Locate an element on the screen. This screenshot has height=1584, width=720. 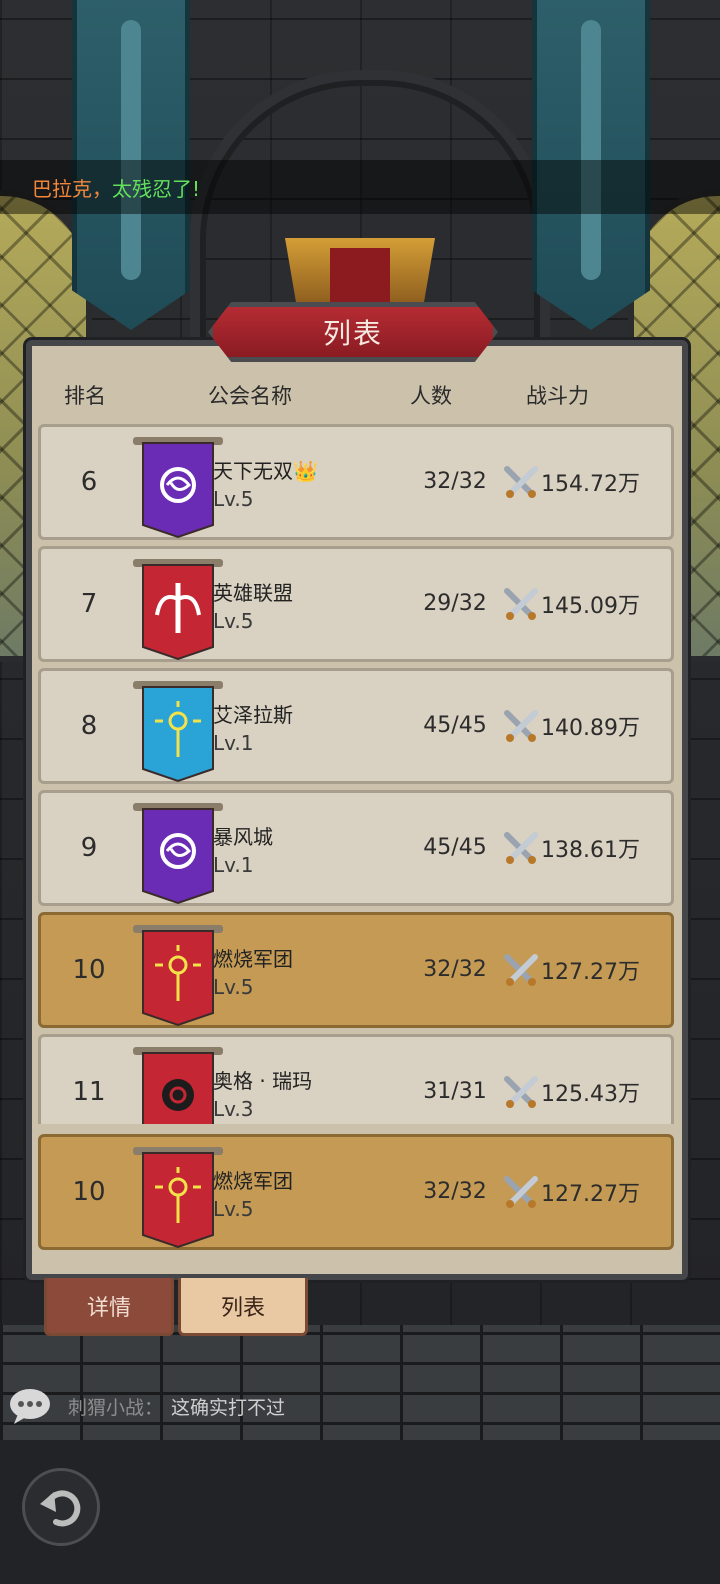
back-button is located at coordinates (61, 1507).